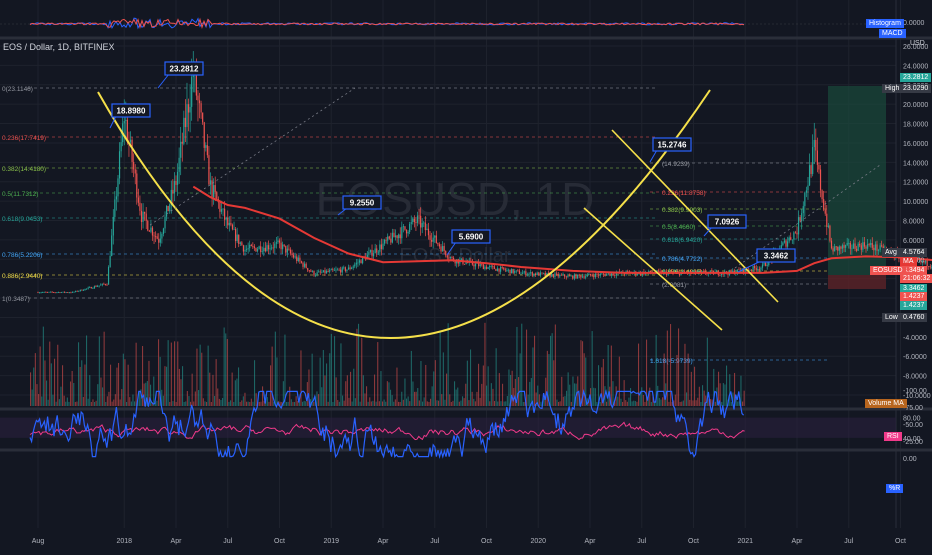 Image resolution: width=932 pixels, height=555 pixels. Describe the element at coordinates (908, 261) in the screenshot. I see `price-axis-tag: MA` at that location.